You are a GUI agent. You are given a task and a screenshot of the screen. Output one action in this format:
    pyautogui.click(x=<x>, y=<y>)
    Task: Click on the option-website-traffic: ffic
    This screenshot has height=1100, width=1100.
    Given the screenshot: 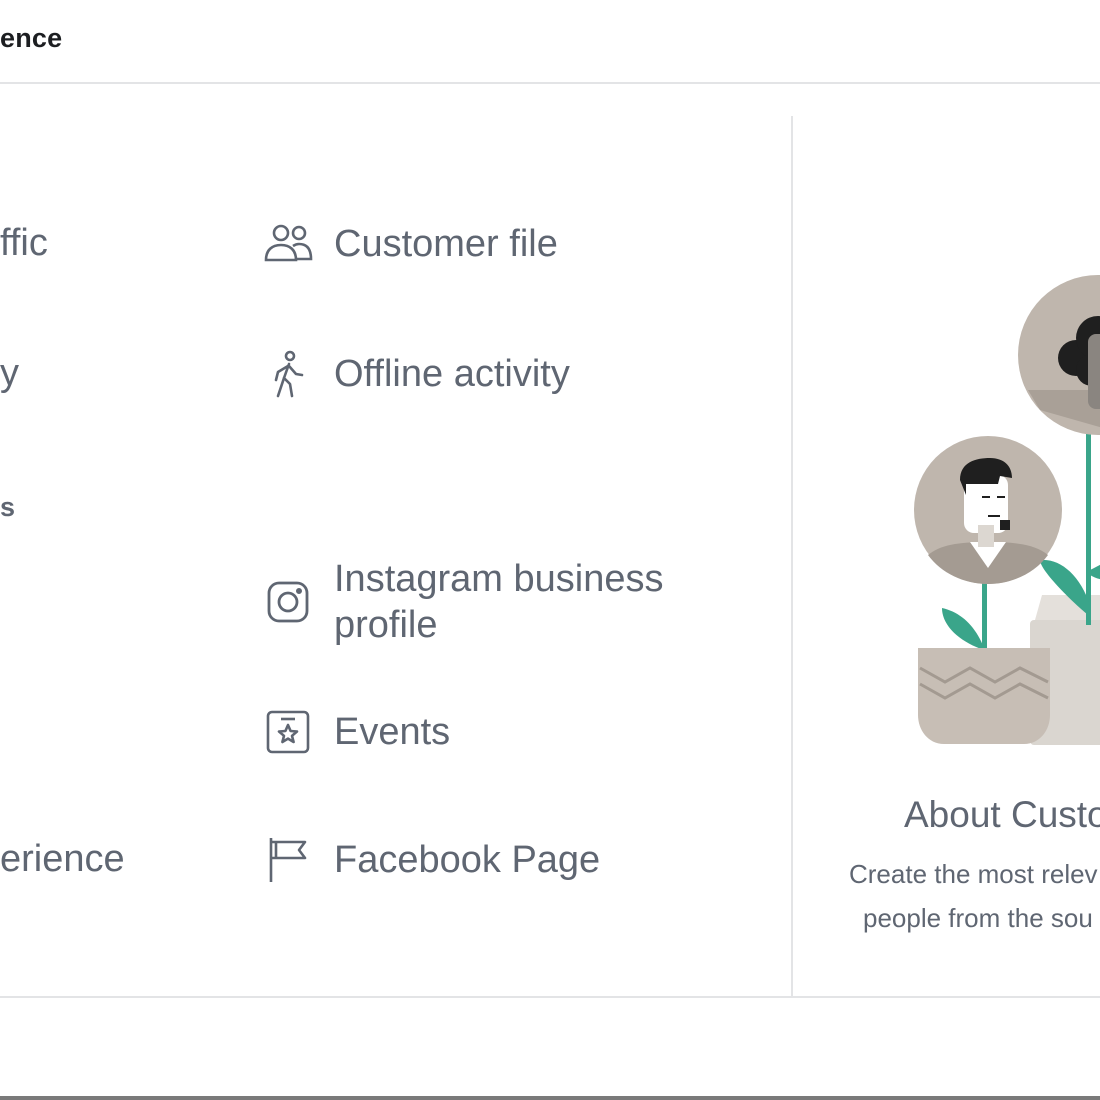 What is the action you would take?
    pyautogui.click(x=24, y=243)
    